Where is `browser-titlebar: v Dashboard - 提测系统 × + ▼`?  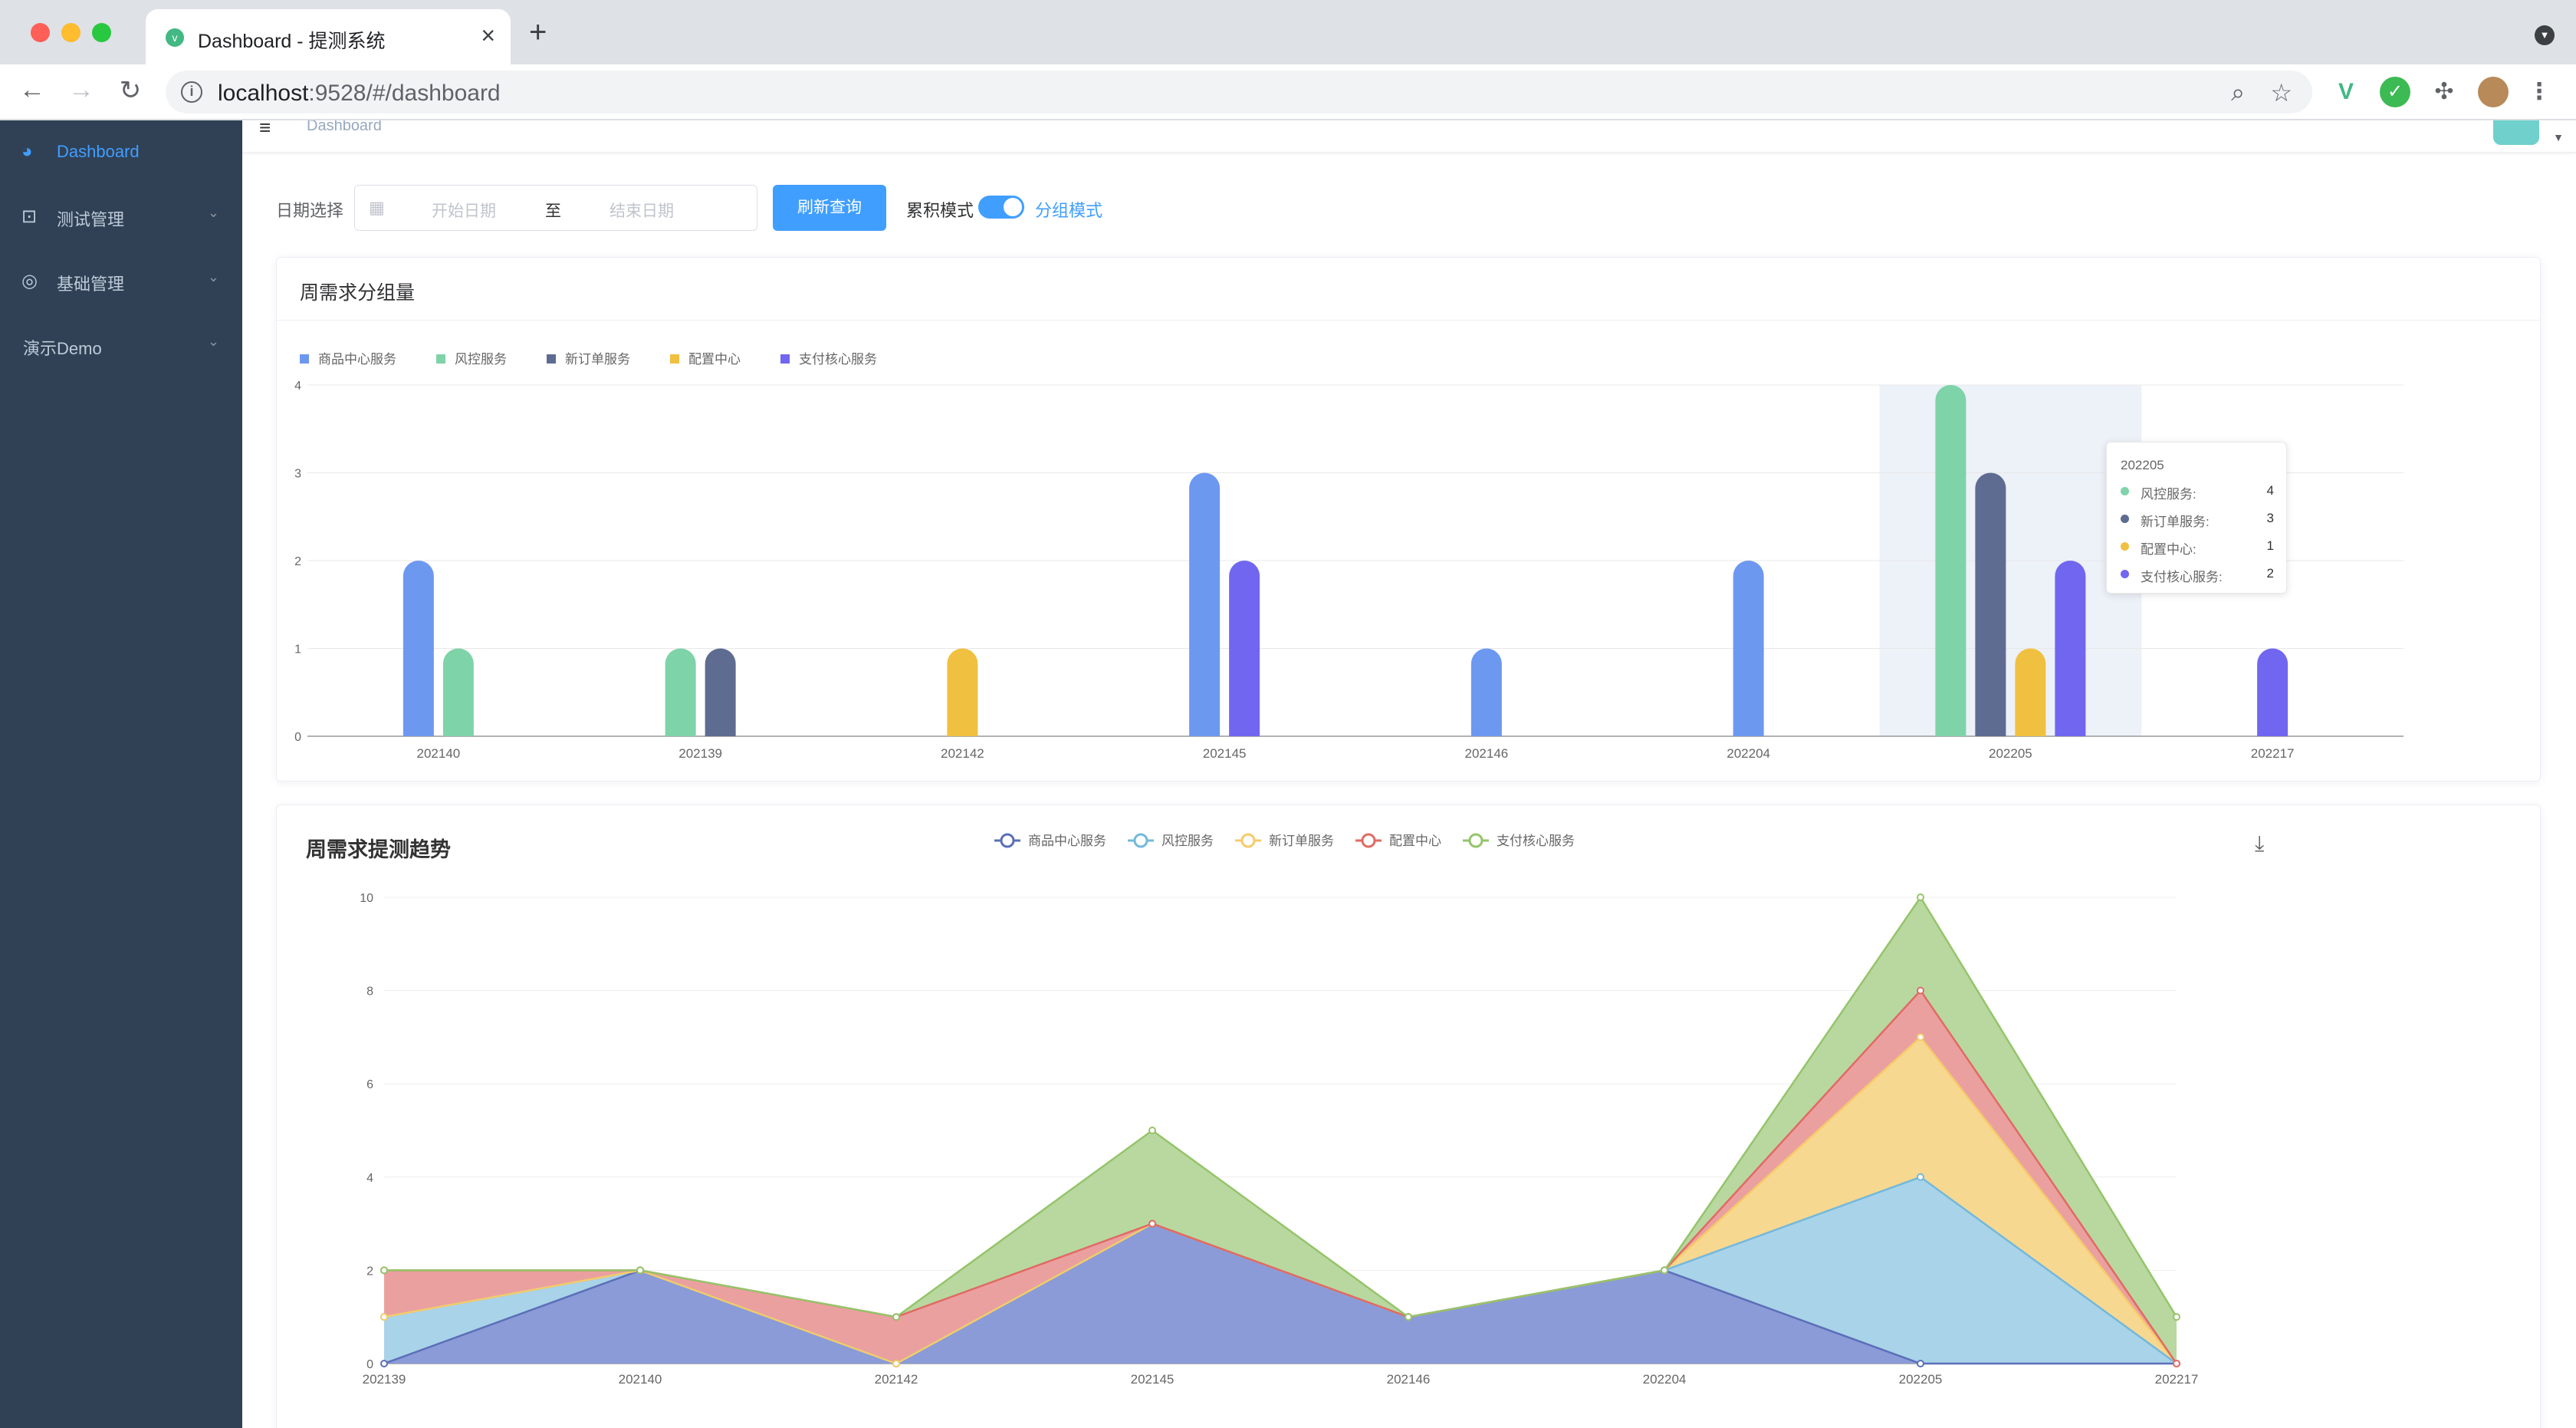
browser-titlebar: v Dashboard - 提测系统 × + ▼ is located at coordinates (1288, 32).